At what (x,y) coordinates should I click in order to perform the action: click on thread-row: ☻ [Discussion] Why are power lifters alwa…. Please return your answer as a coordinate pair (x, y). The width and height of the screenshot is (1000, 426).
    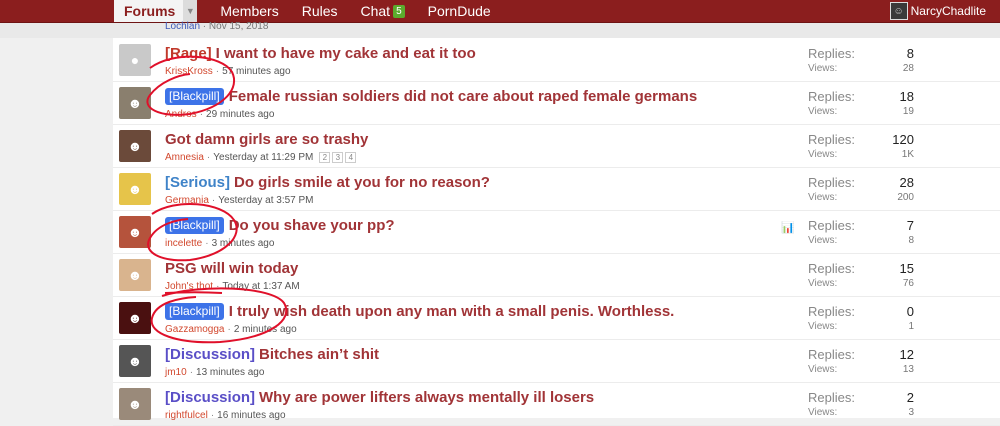
    Looking at the image, I should click on (556, 404).